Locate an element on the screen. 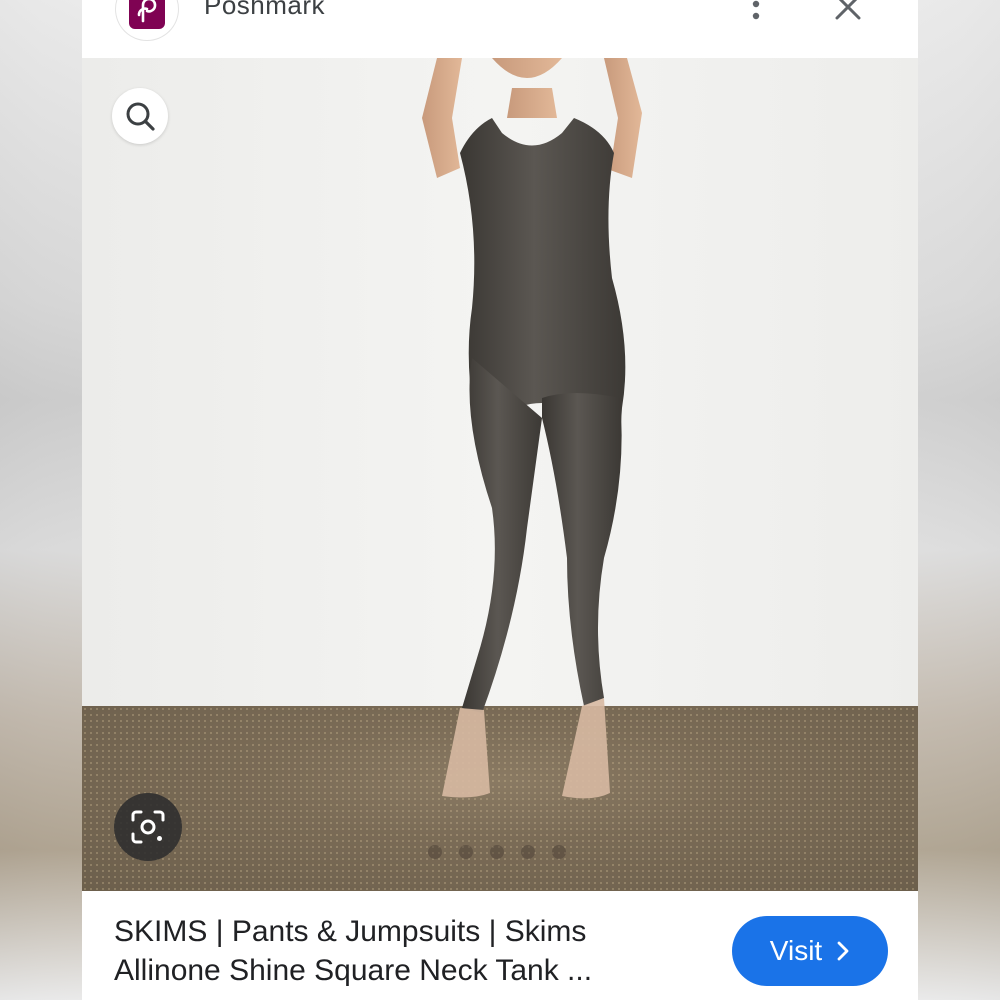  poshmark-logo-icon is located at coordinates (147, 14).